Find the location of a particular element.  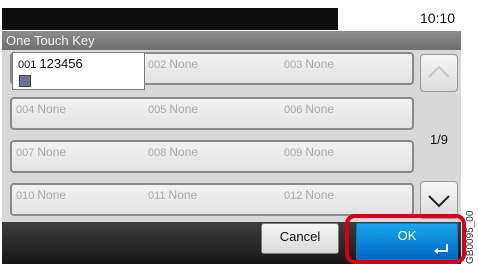

key-002: 002 None is located at coordinates (173, 64).